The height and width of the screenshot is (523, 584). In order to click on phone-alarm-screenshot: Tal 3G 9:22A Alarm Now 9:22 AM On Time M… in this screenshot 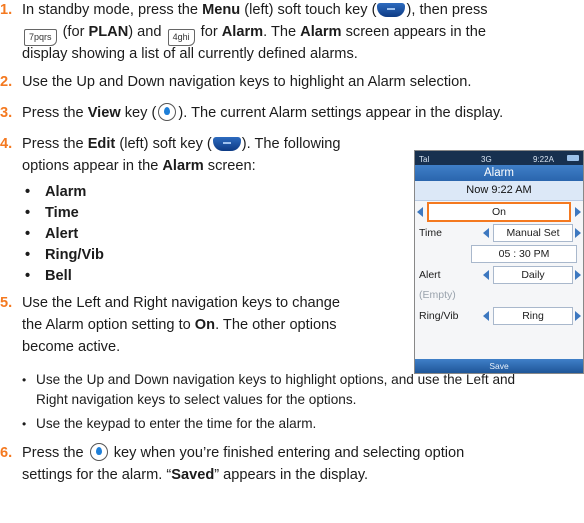, I will do `click(499, 262)`.